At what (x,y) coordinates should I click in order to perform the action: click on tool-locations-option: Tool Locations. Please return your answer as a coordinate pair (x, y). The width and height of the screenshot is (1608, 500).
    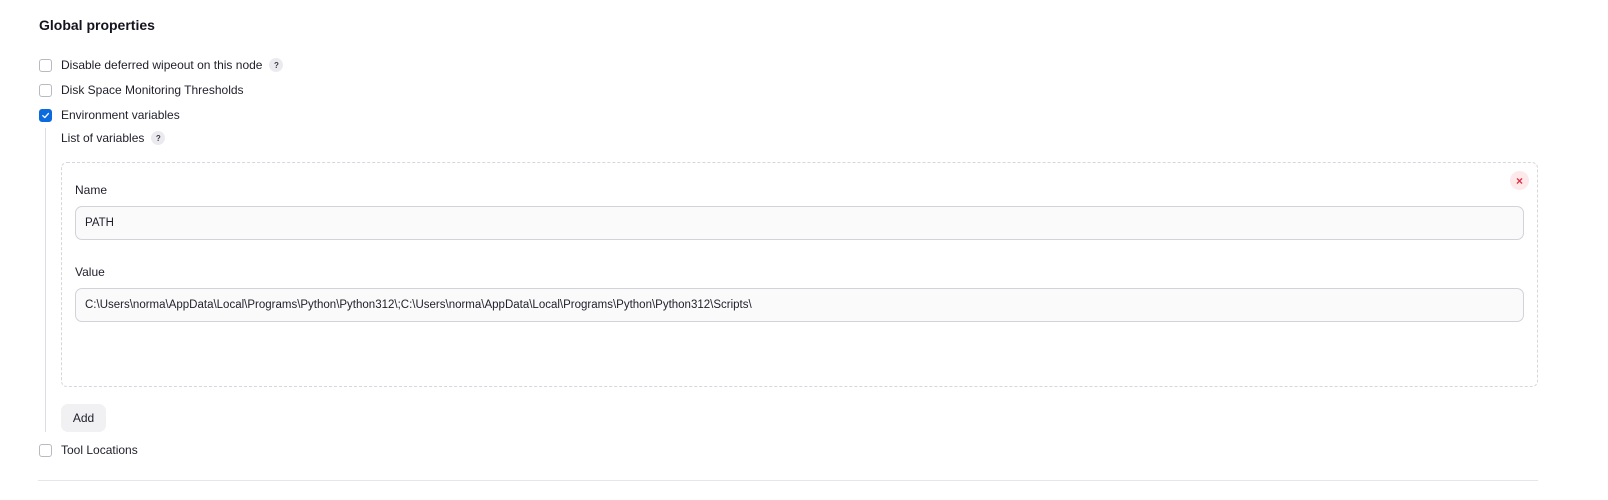
    Looking at the image, I should click on (88, 450).